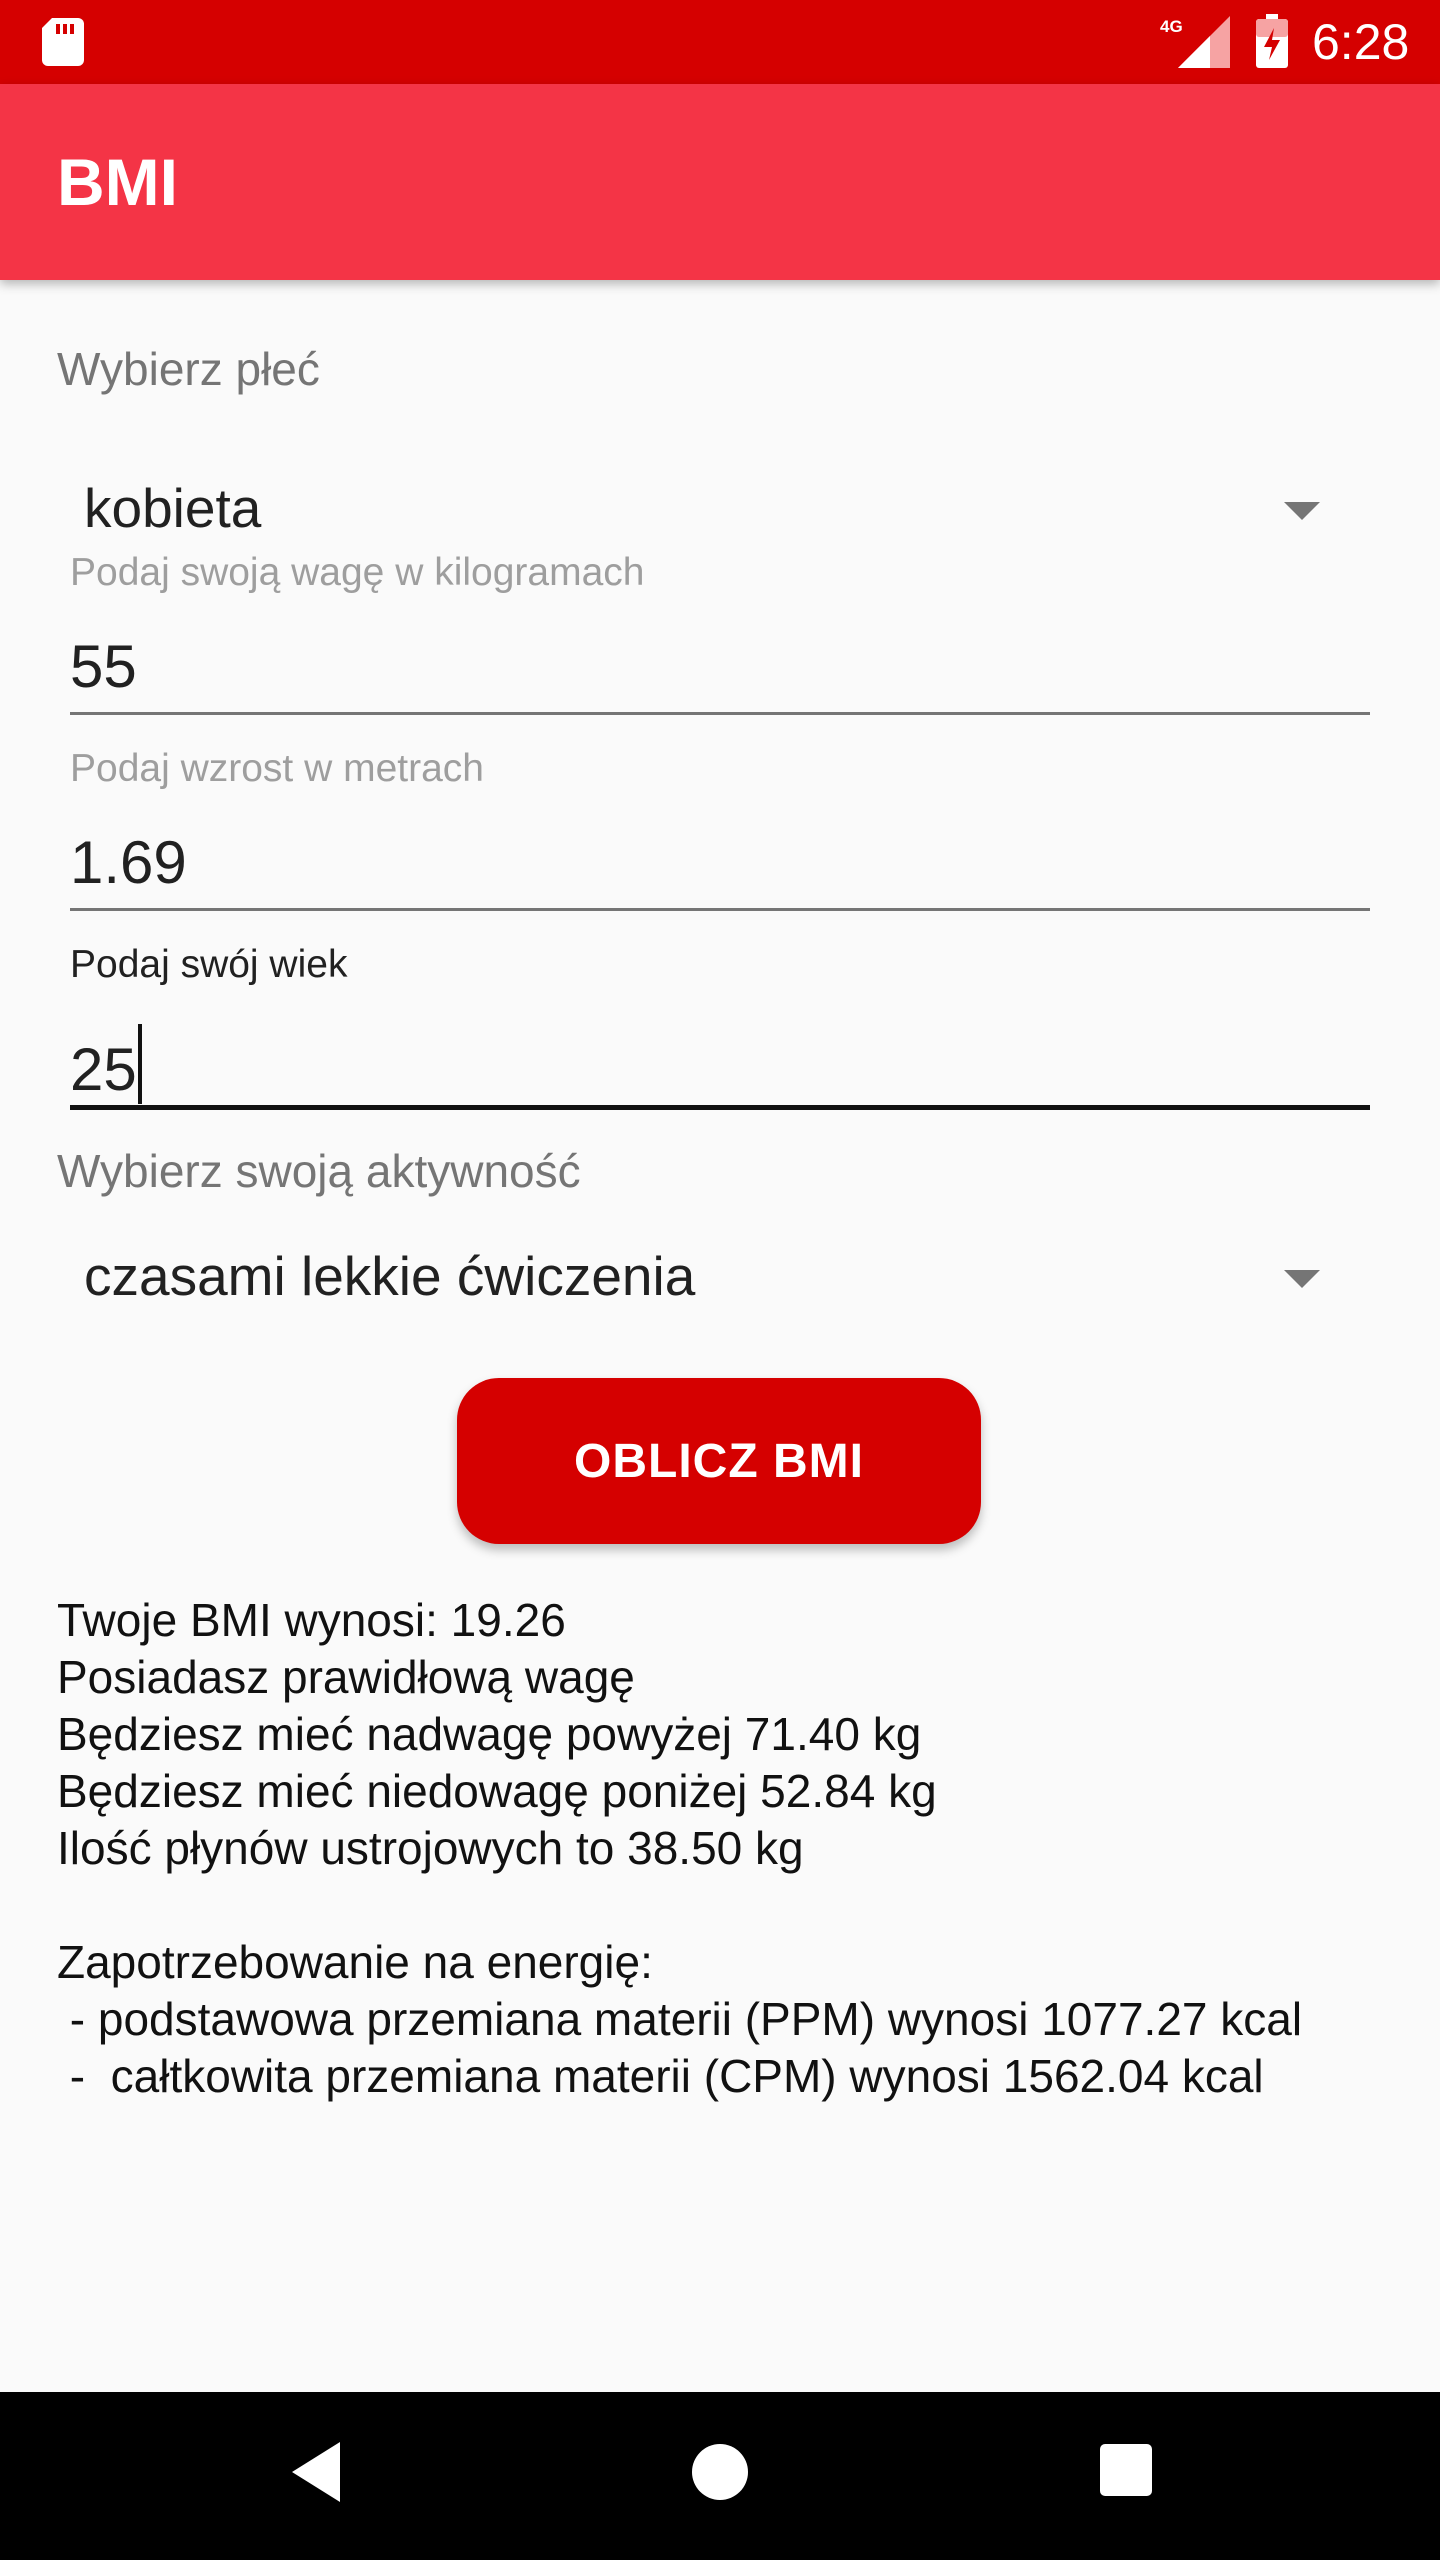 The image size is (1440, 2560). I want to click on status-bar: 4G 6:28, so click(720, 42).